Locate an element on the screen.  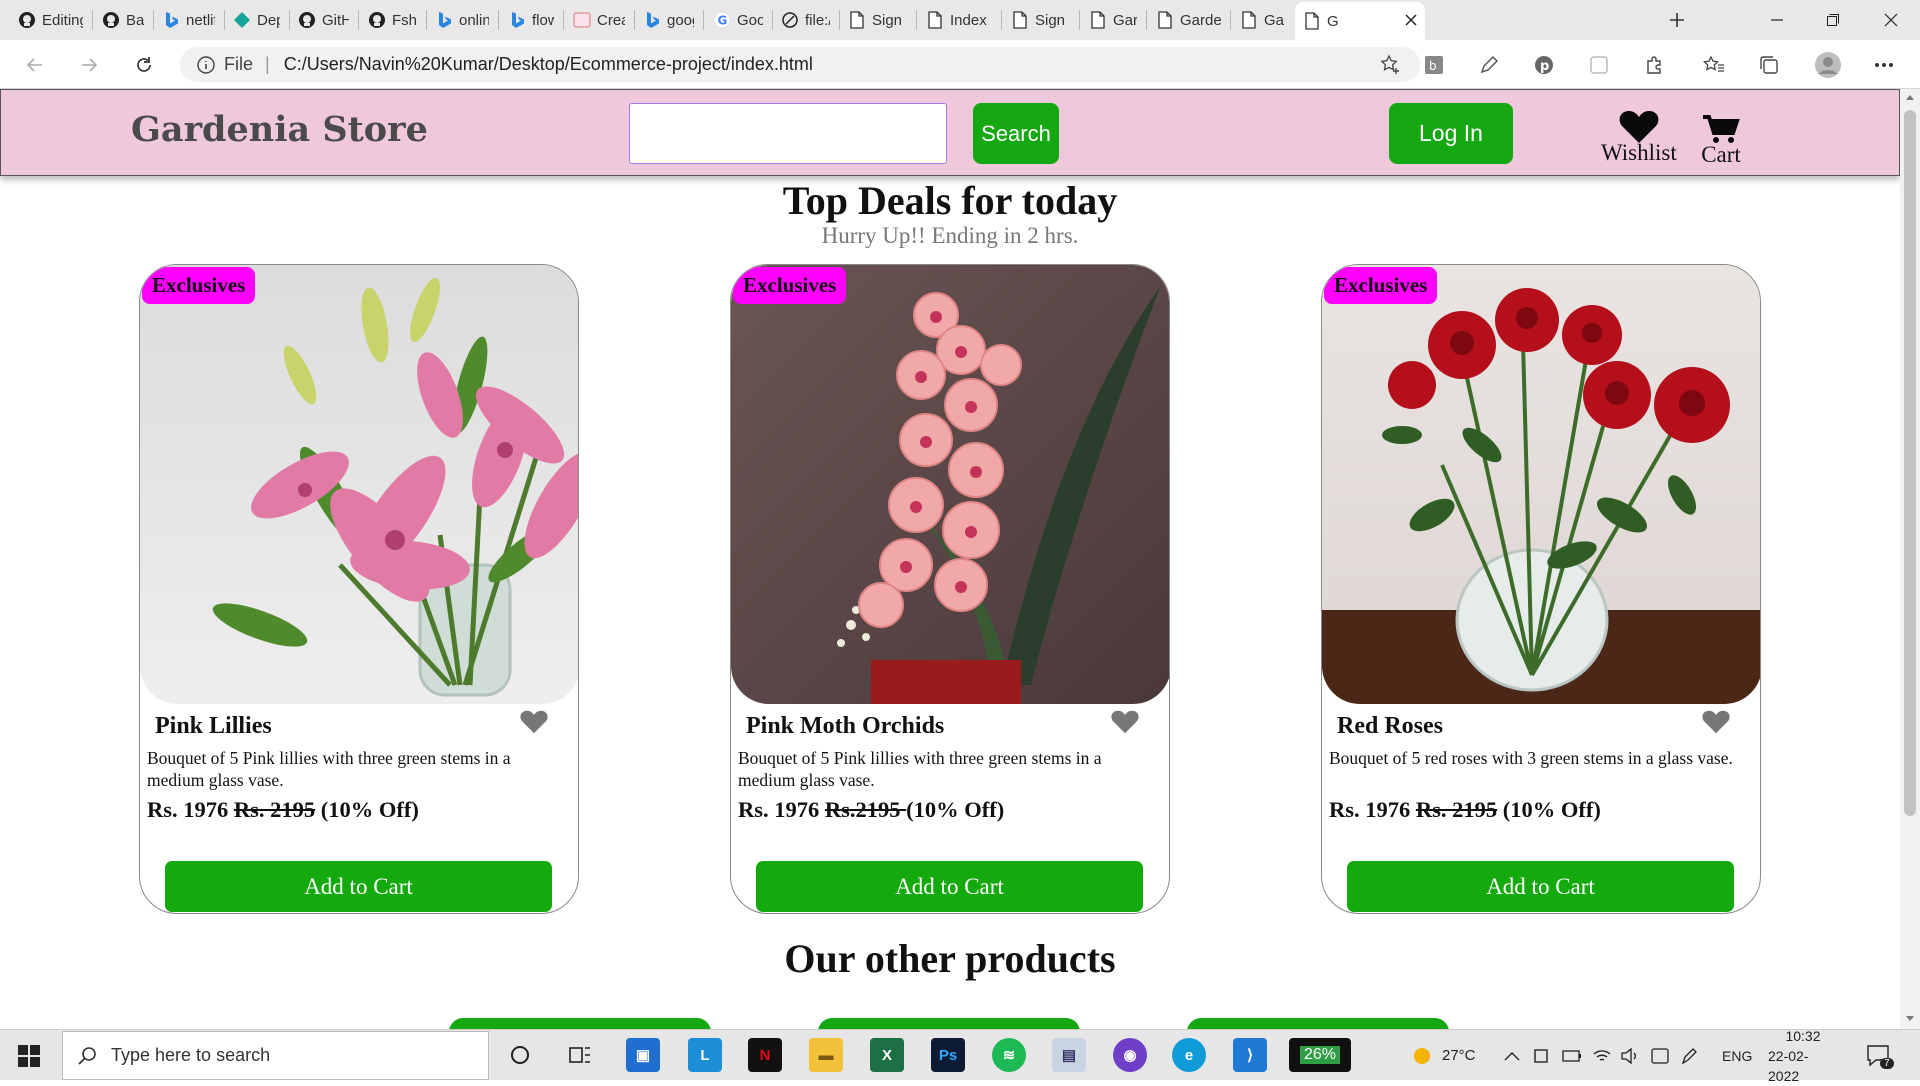
product-search-input is located at coordinates (788, 133).